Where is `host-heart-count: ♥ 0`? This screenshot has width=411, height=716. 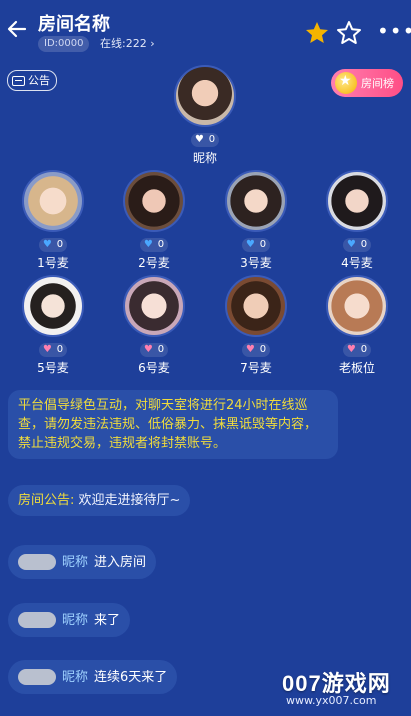 host-heart-count: ♥ 0 is located at coordinates (205, 140).